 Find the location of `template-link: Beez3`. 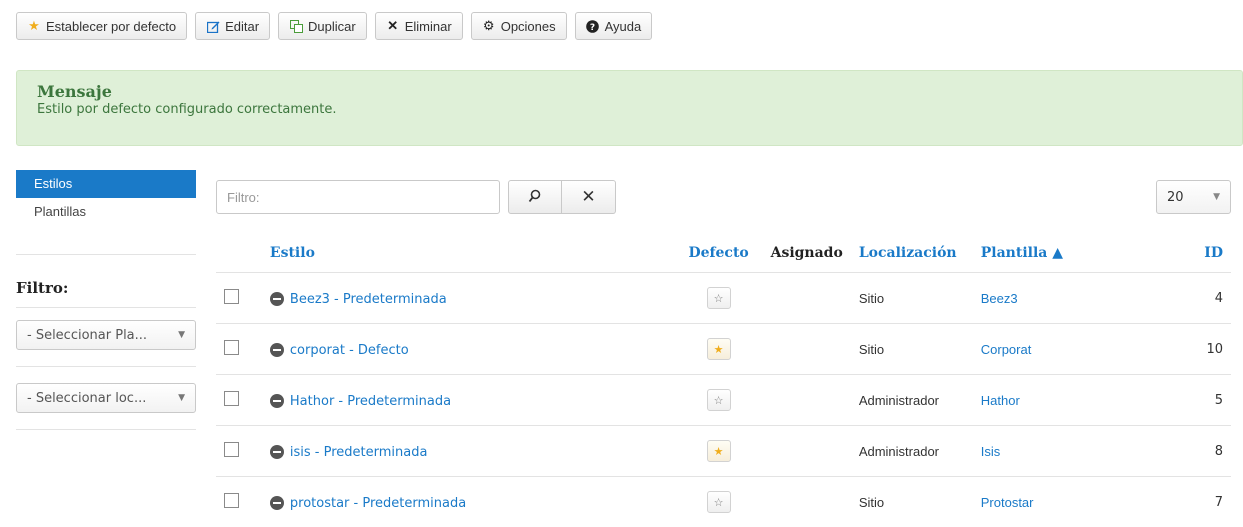

template-link: Beez3 is located at coordinates (1051, 298).